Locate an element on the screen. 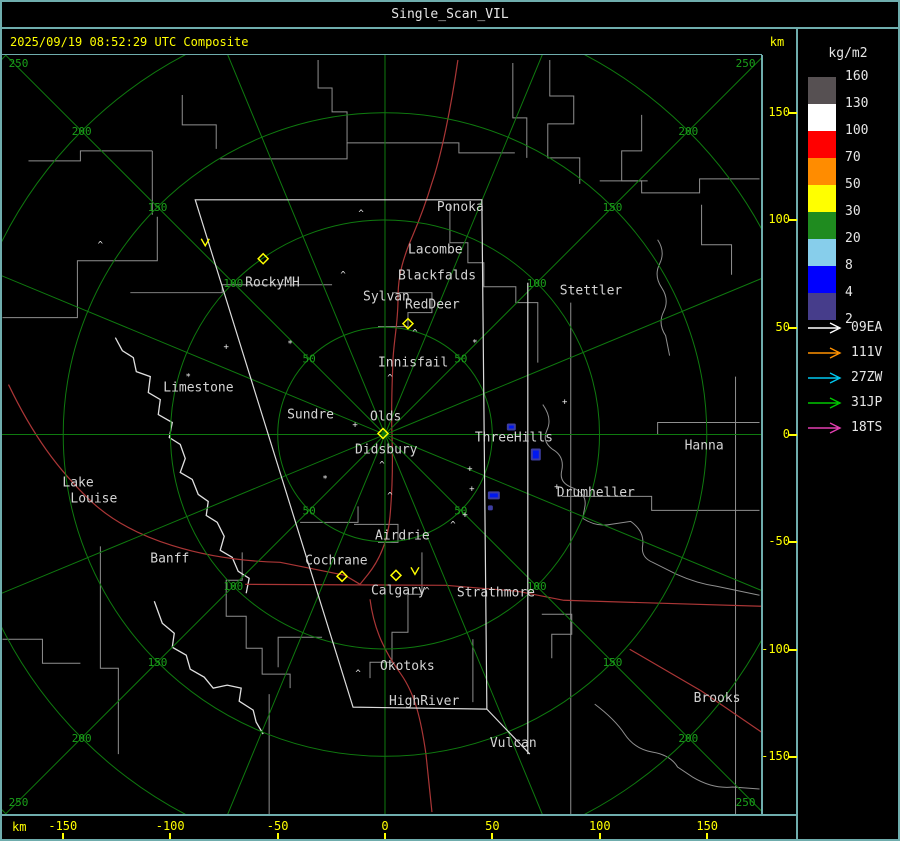 Image resolution: width=900 pixels, height=841 pixels. bottom-axis-label--150: -150 is located at coordinates (63, 826).